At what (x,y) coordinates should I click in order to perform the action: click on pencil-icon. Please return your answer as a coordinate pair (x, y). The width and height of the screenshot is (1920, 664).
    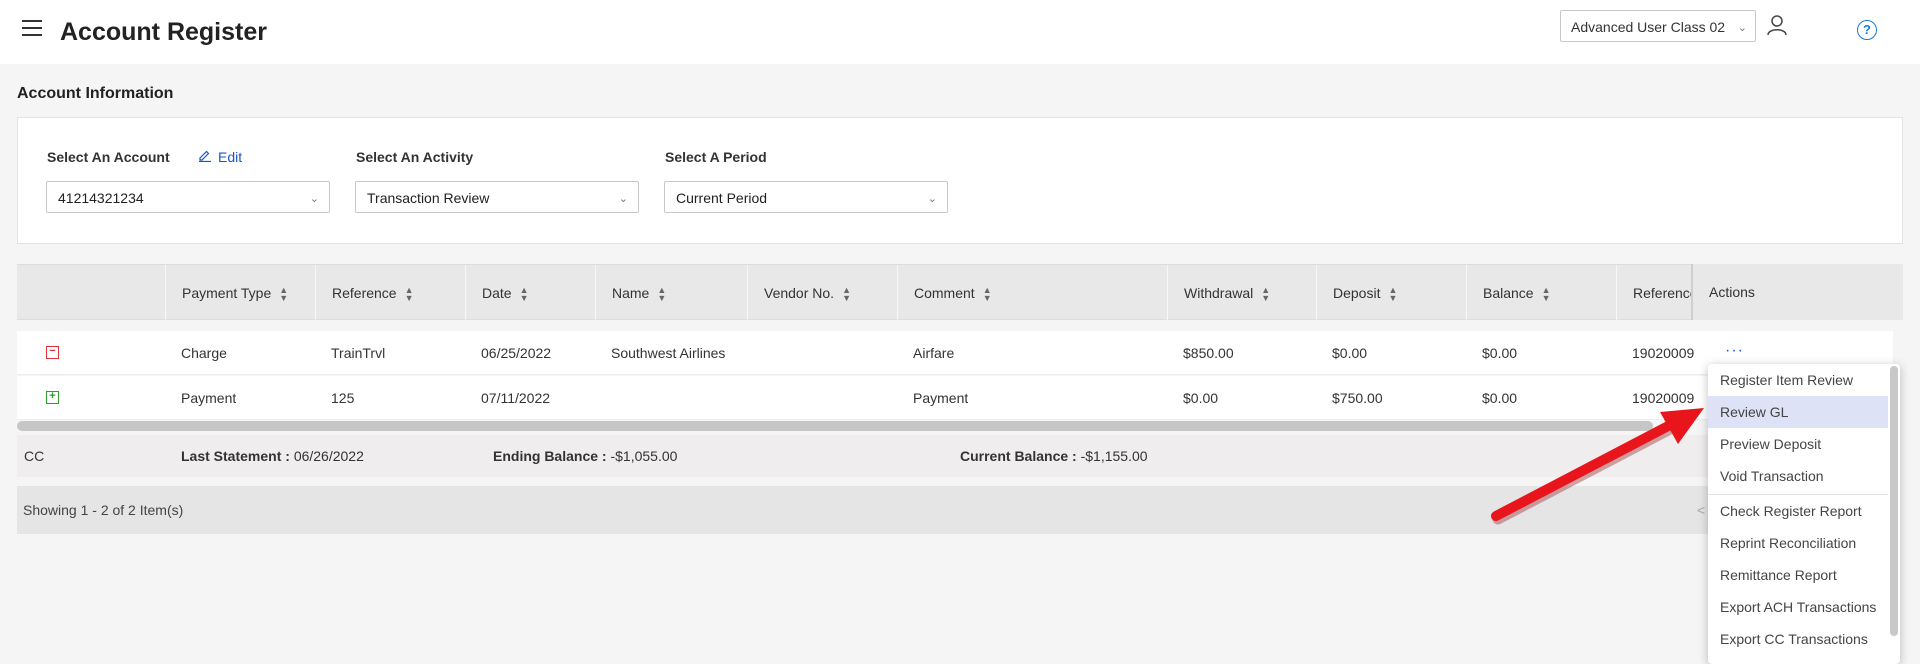
    Looking at the image, I should click on (205, 156).